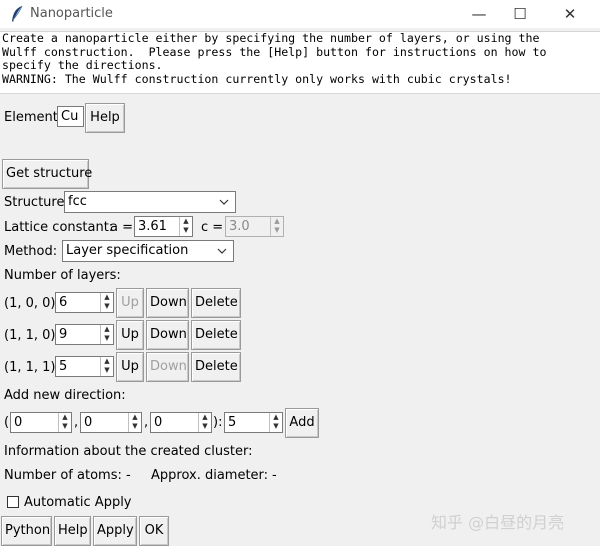 Image resolution: width=600 pixels, height=546 pixels. What do you see at coordinates (84, 334) in the screenshot?
I see `layers-spinbox: 9 ▲ ▼` at bounding box center [84, 334].